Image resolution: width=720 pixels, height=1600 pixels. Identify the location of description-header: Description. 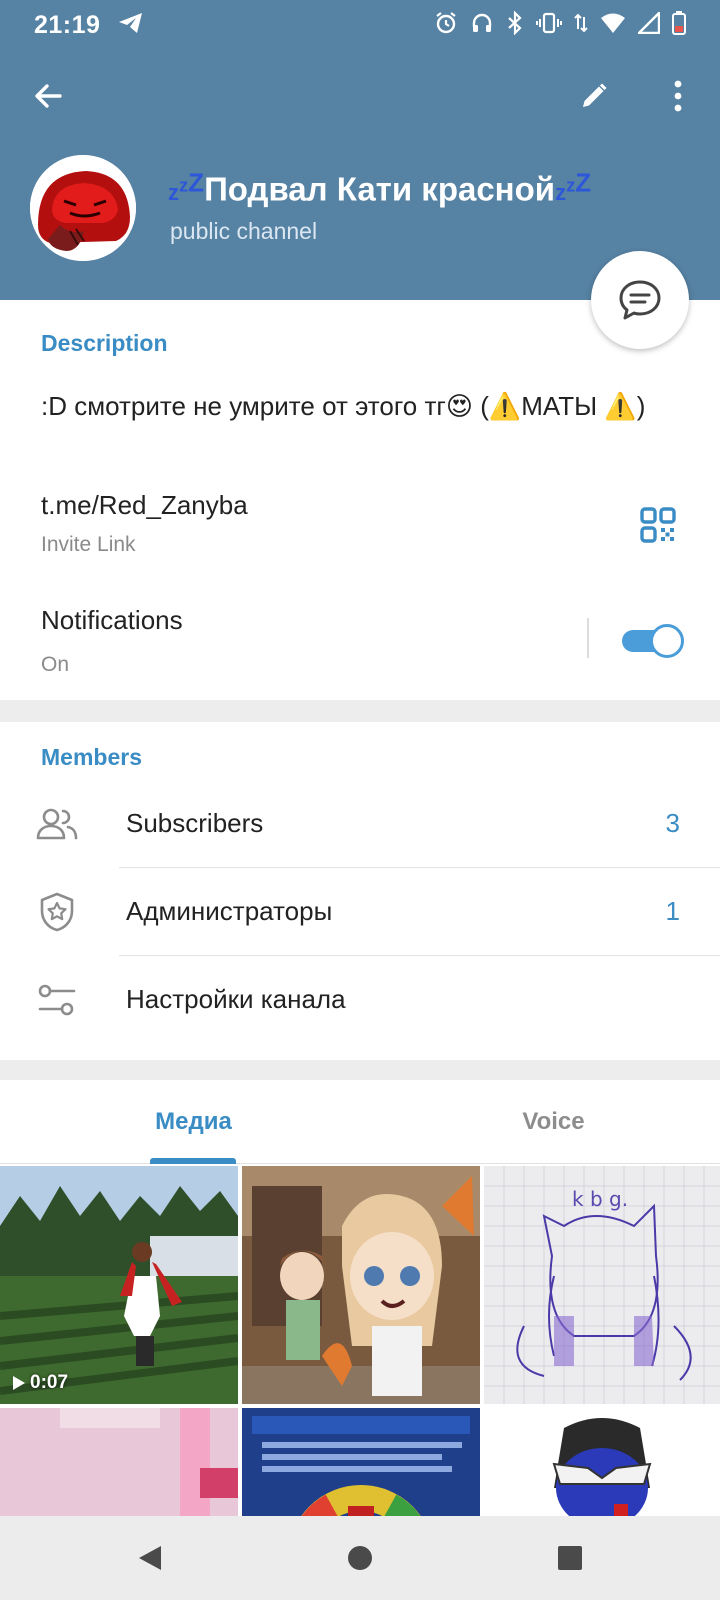
(104, 343).